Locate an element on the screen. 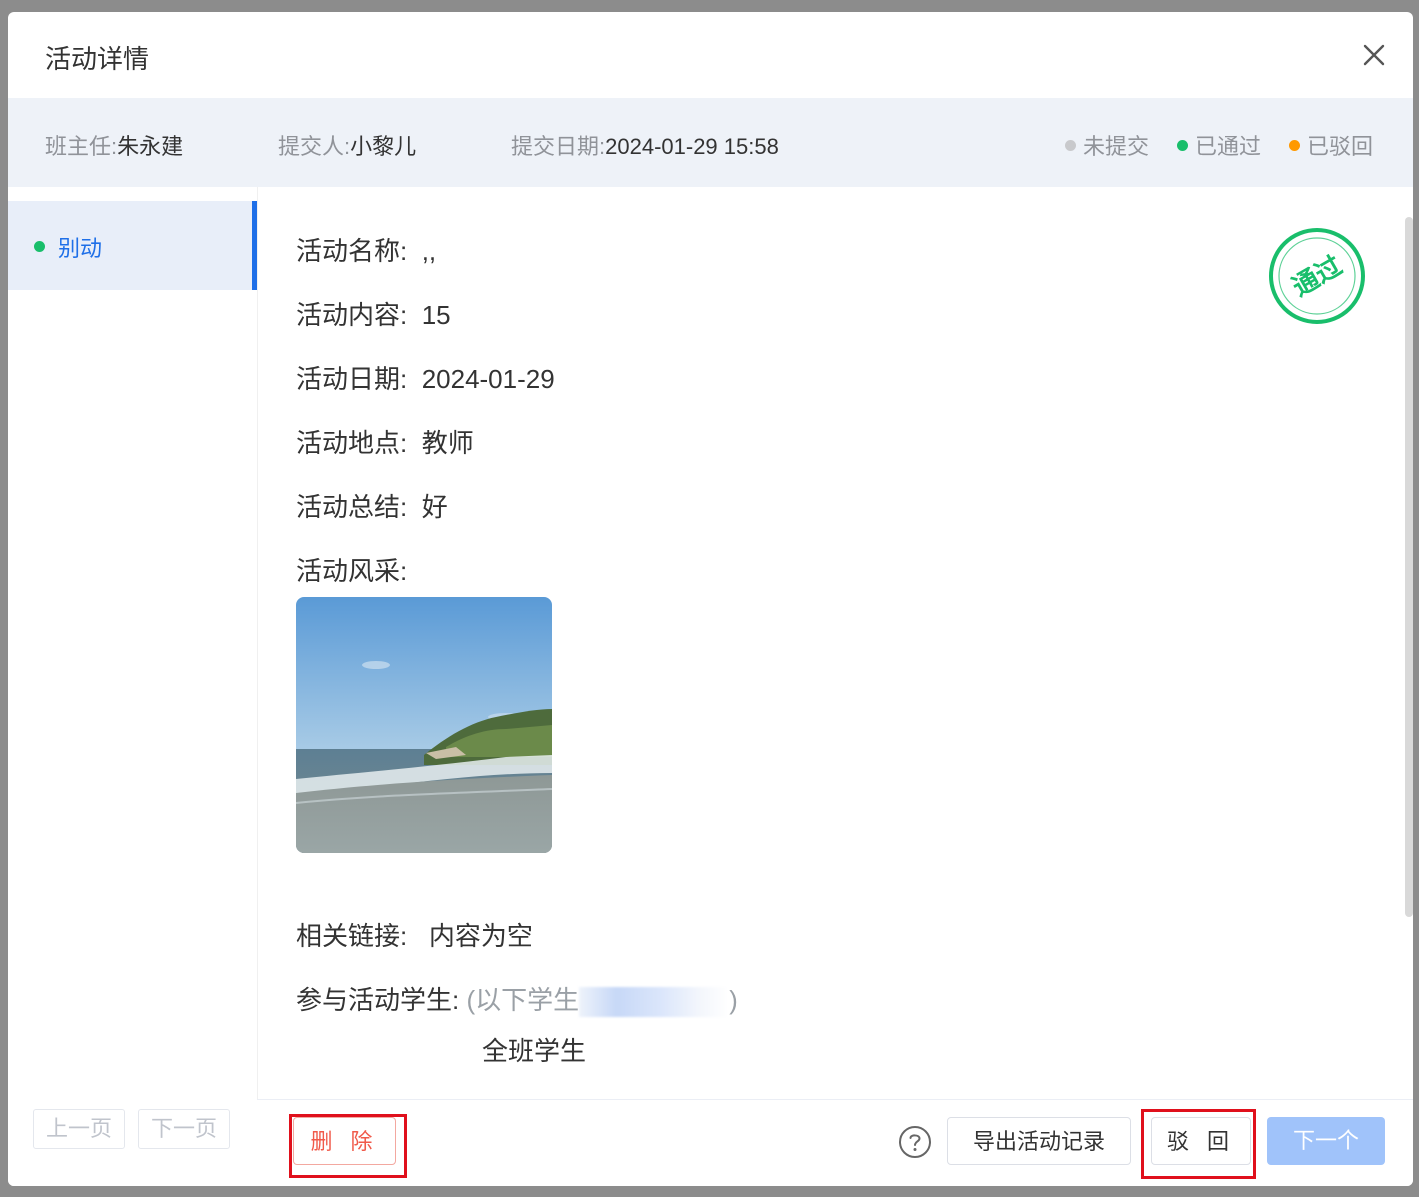 The height and width of the screenshot is (1197, 1419). activity-name-row: 活动名称: ,, is located at coordinates (366, 249).